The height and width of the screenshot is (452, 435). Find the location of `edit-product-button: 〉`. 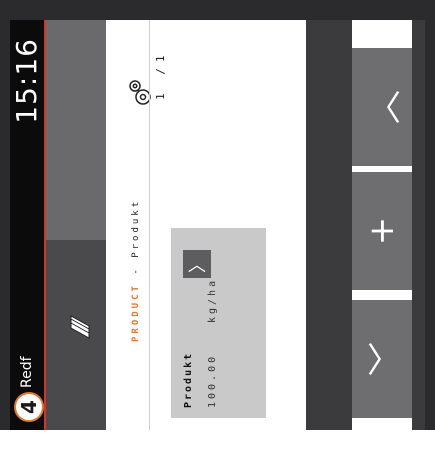

edit-product-button: 〉 is located at coordinates (197, 264).